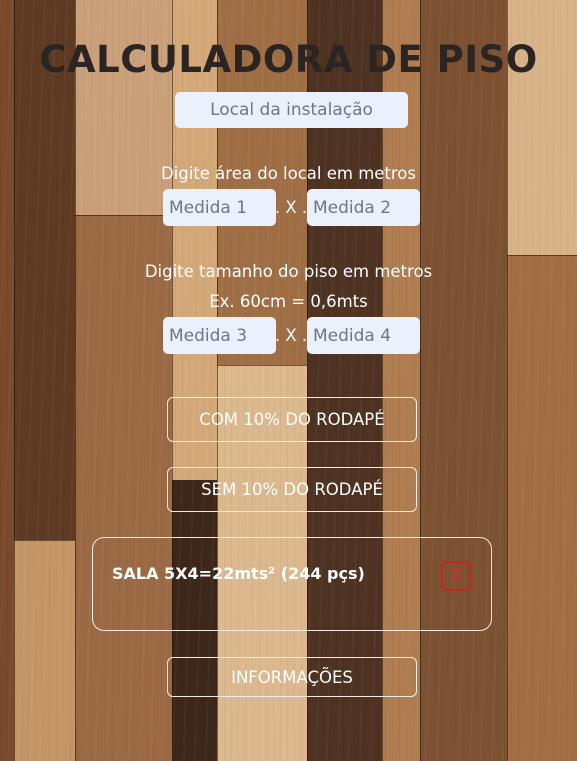 This screenshot has width=577, height=761. What do you see at coordinates (288, 301) in the screenshot?
I see `tile-size-example: Ex. 60cm = 0,6mts` at bounding box center [288, 301].